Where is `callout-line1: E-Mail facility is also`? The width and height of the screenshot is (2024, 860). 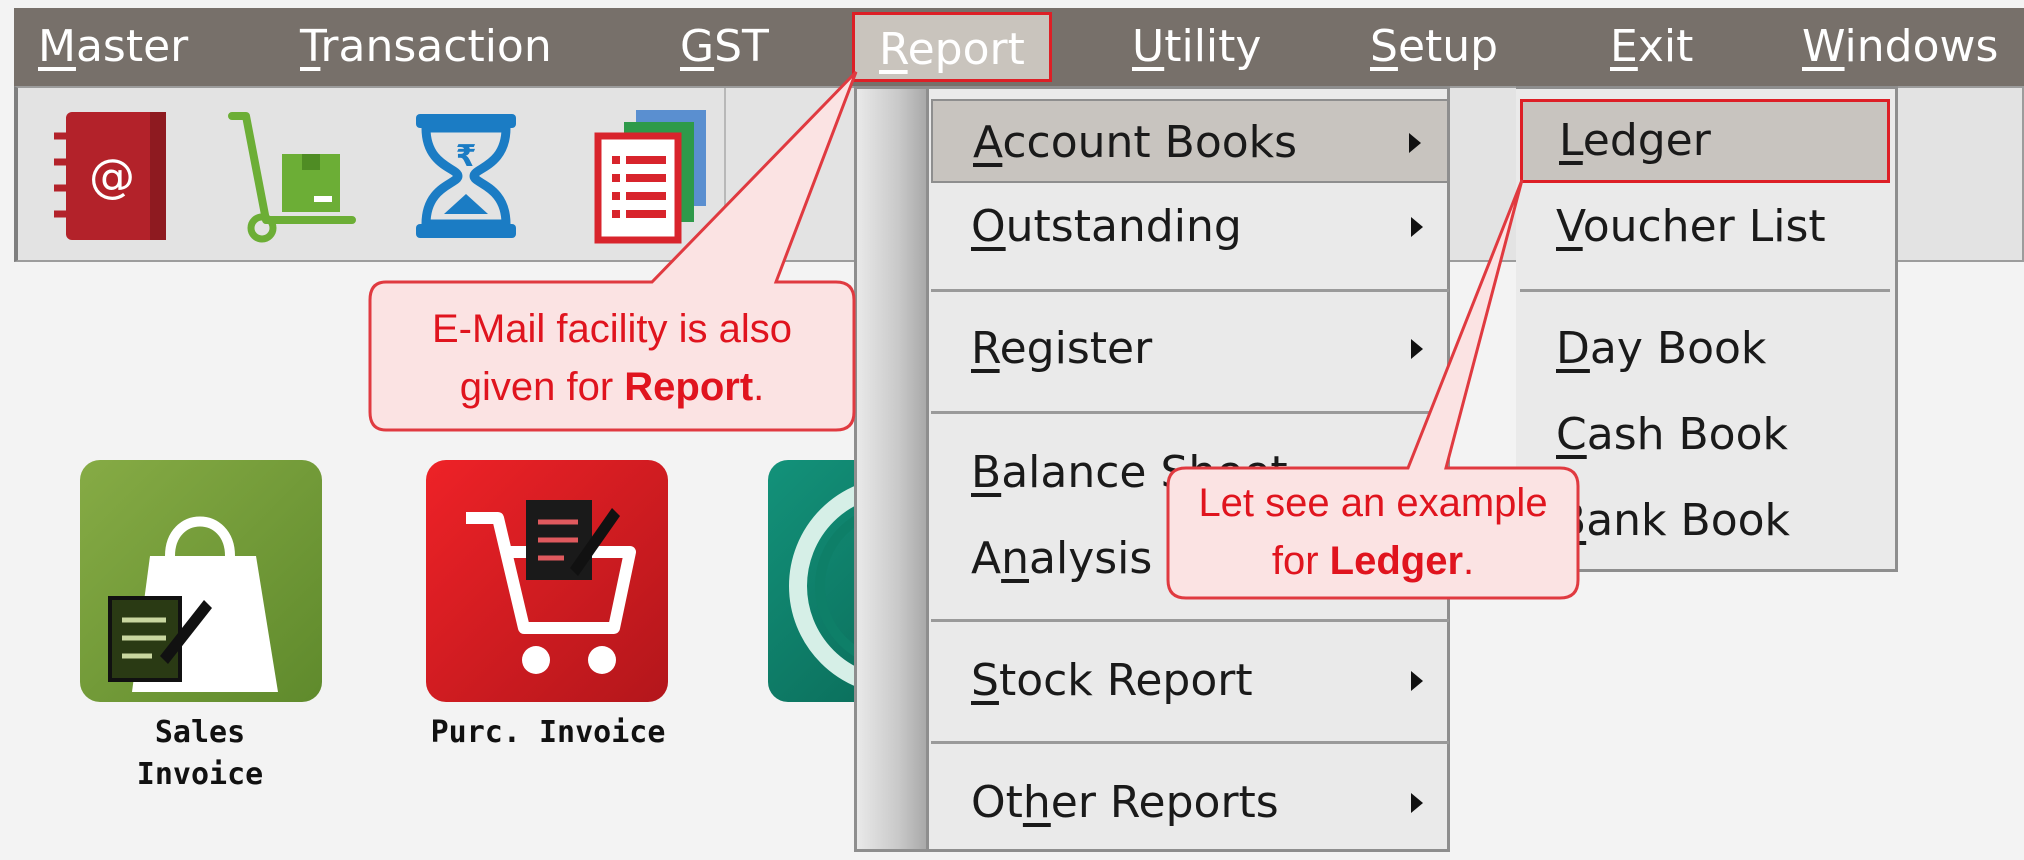
callout-line1: E-Mail facility is also is located at coordinates (612, 329).